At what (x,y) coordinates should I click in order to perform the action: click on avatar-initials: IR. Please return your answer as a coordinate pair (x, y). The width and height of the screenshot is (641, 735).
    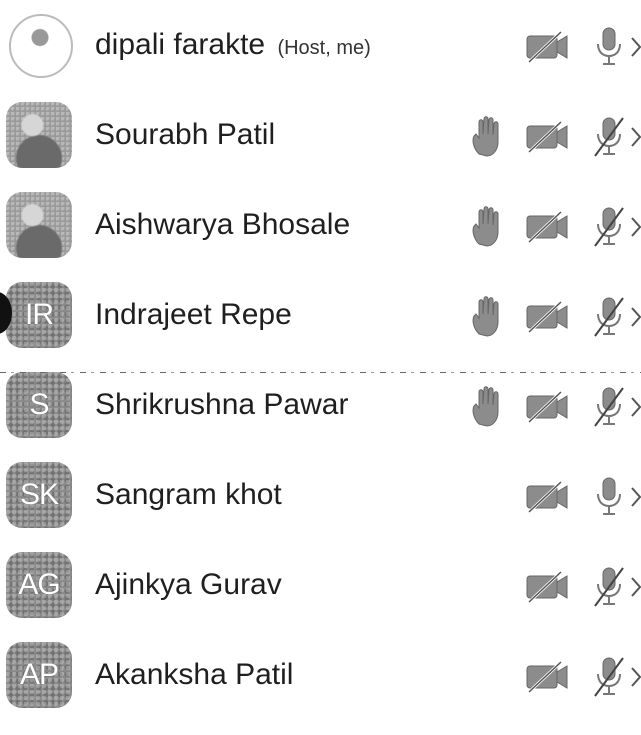
    Looking at the image, I should click on (39, 314).